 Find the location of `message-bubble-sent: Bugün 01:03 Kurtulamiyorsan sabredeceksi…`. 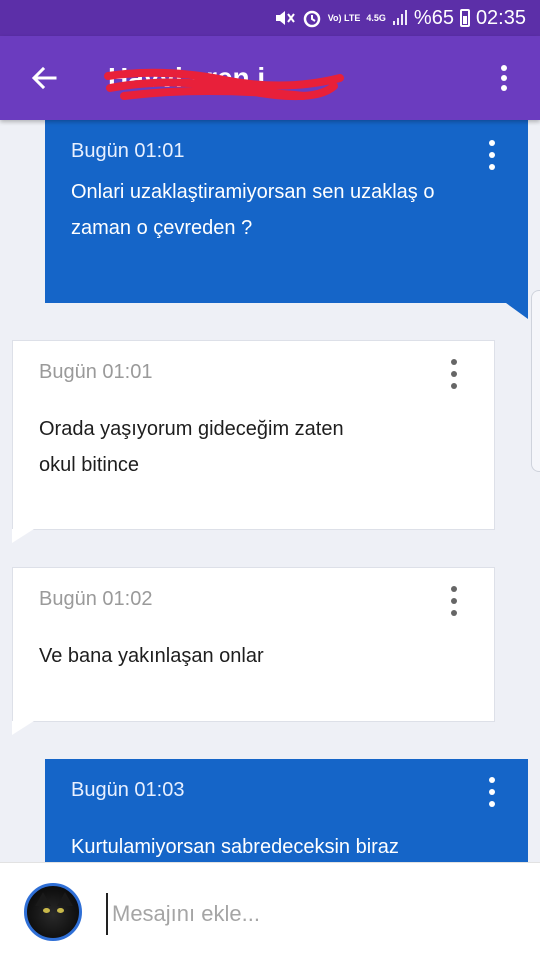

message-bubble-sent: Bugün 01:03 Kurtulamiyorsan sabredeceksi… is located at coordinates (286, 810).